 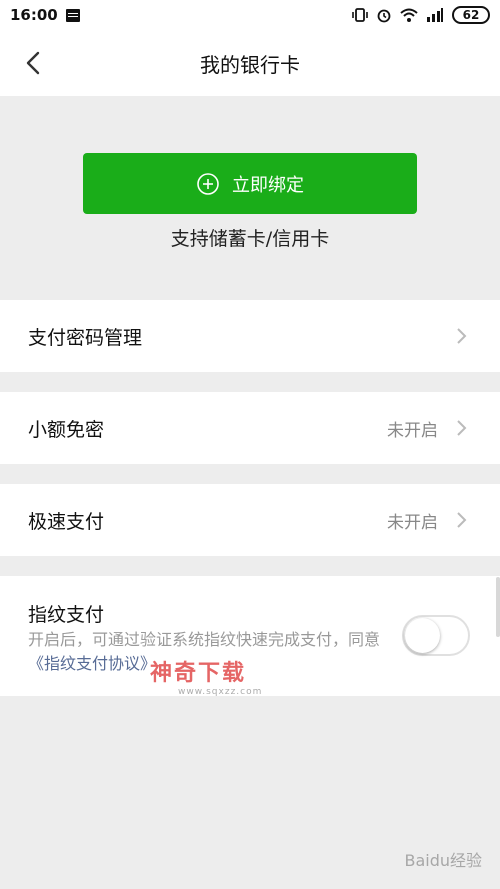 I want to click on watermark: 神奇下载 www.sqxzz.com, so click(x=206, y=676).